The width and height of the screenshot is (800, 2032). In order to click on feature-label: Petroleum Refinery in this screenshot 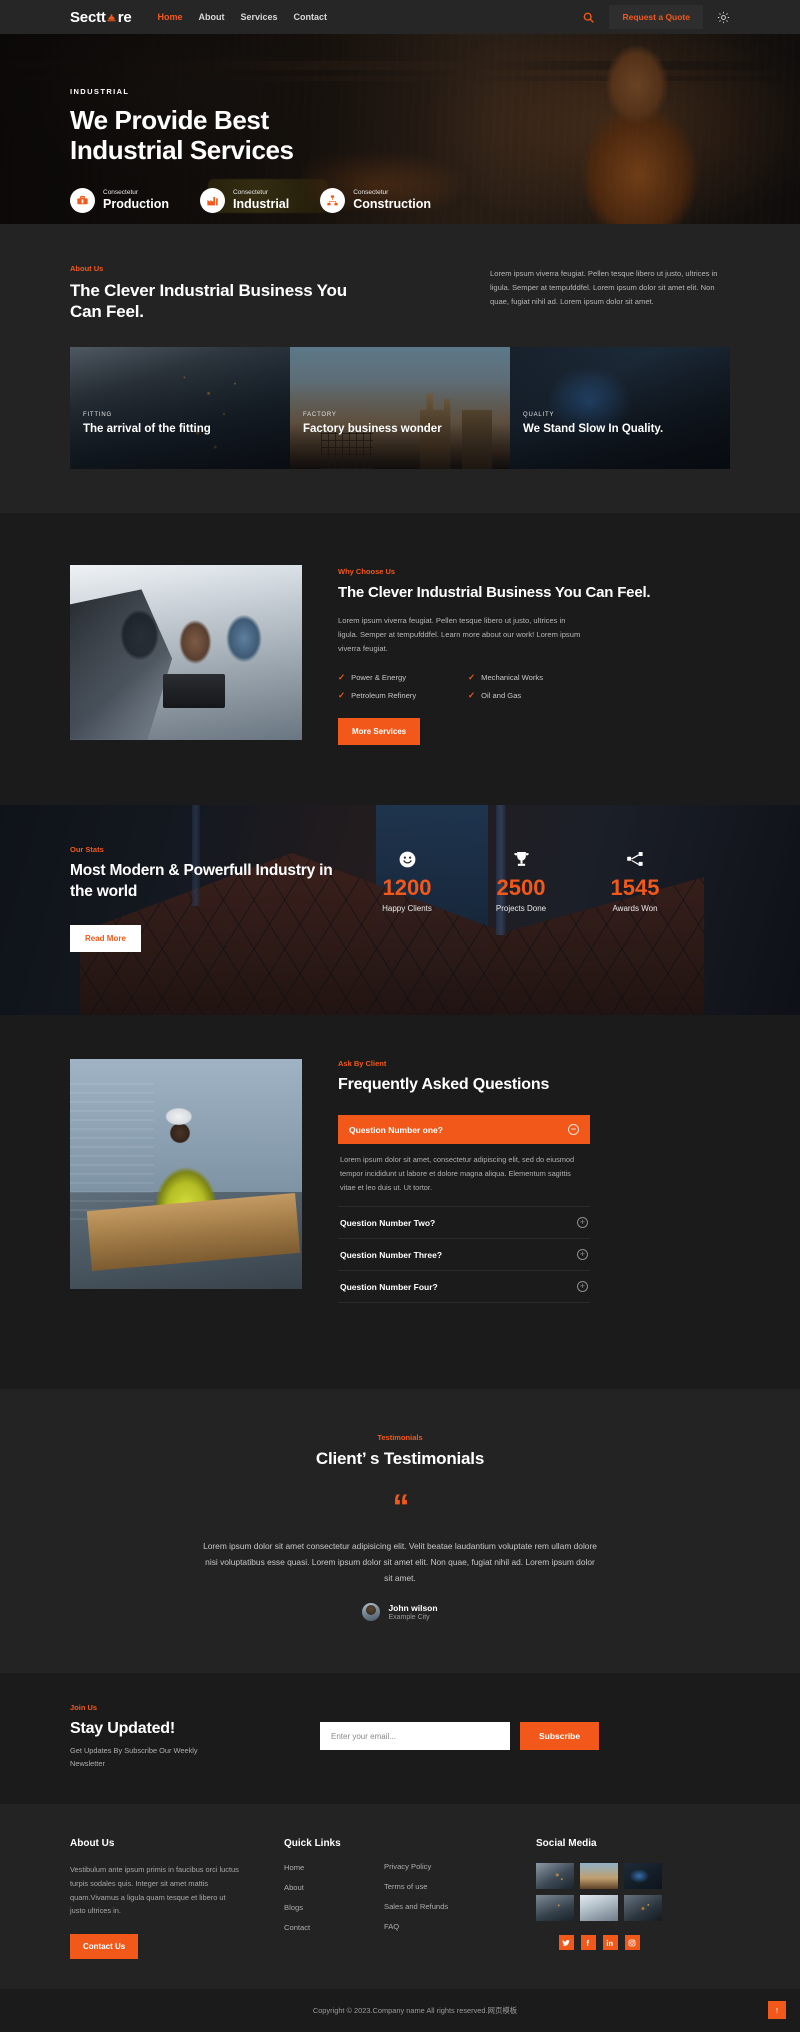, I will do `click(384, 695)`.